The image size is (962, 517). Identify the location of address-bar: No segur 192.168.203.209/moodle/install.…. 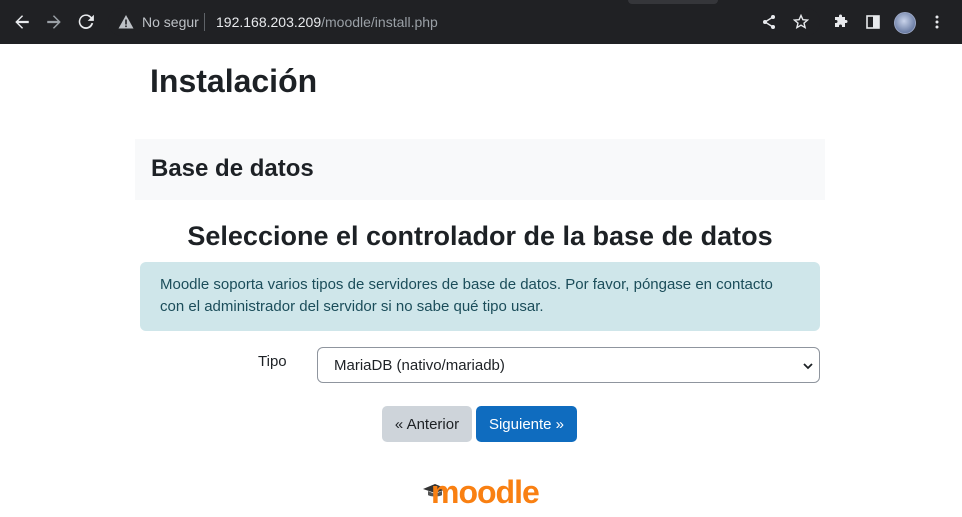
(464, 22).